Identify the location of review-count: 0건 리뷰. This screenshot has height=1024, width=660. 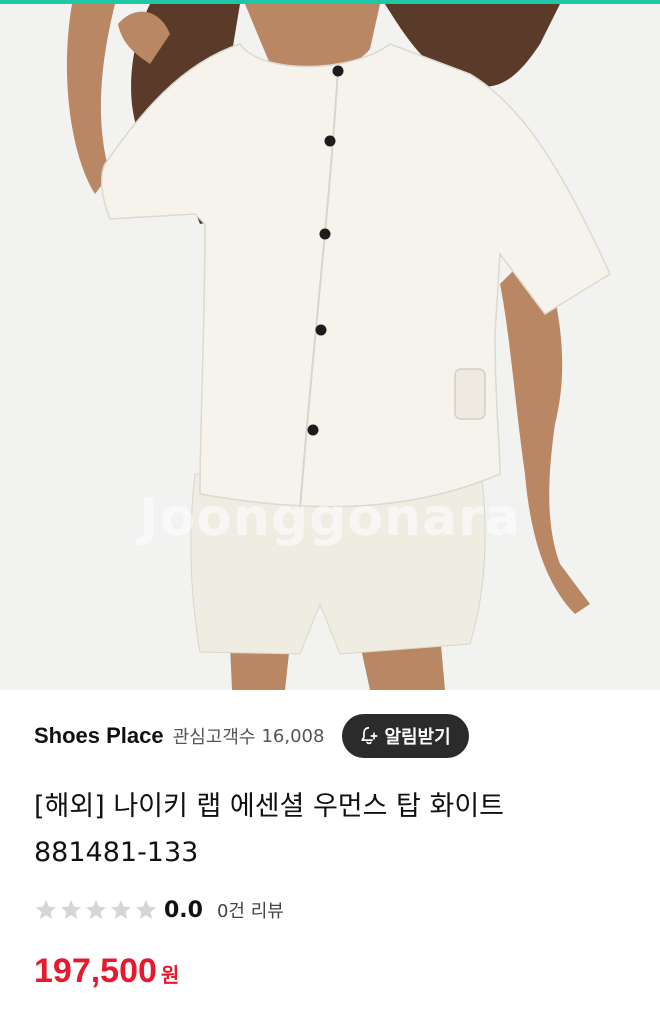
(250, 910).